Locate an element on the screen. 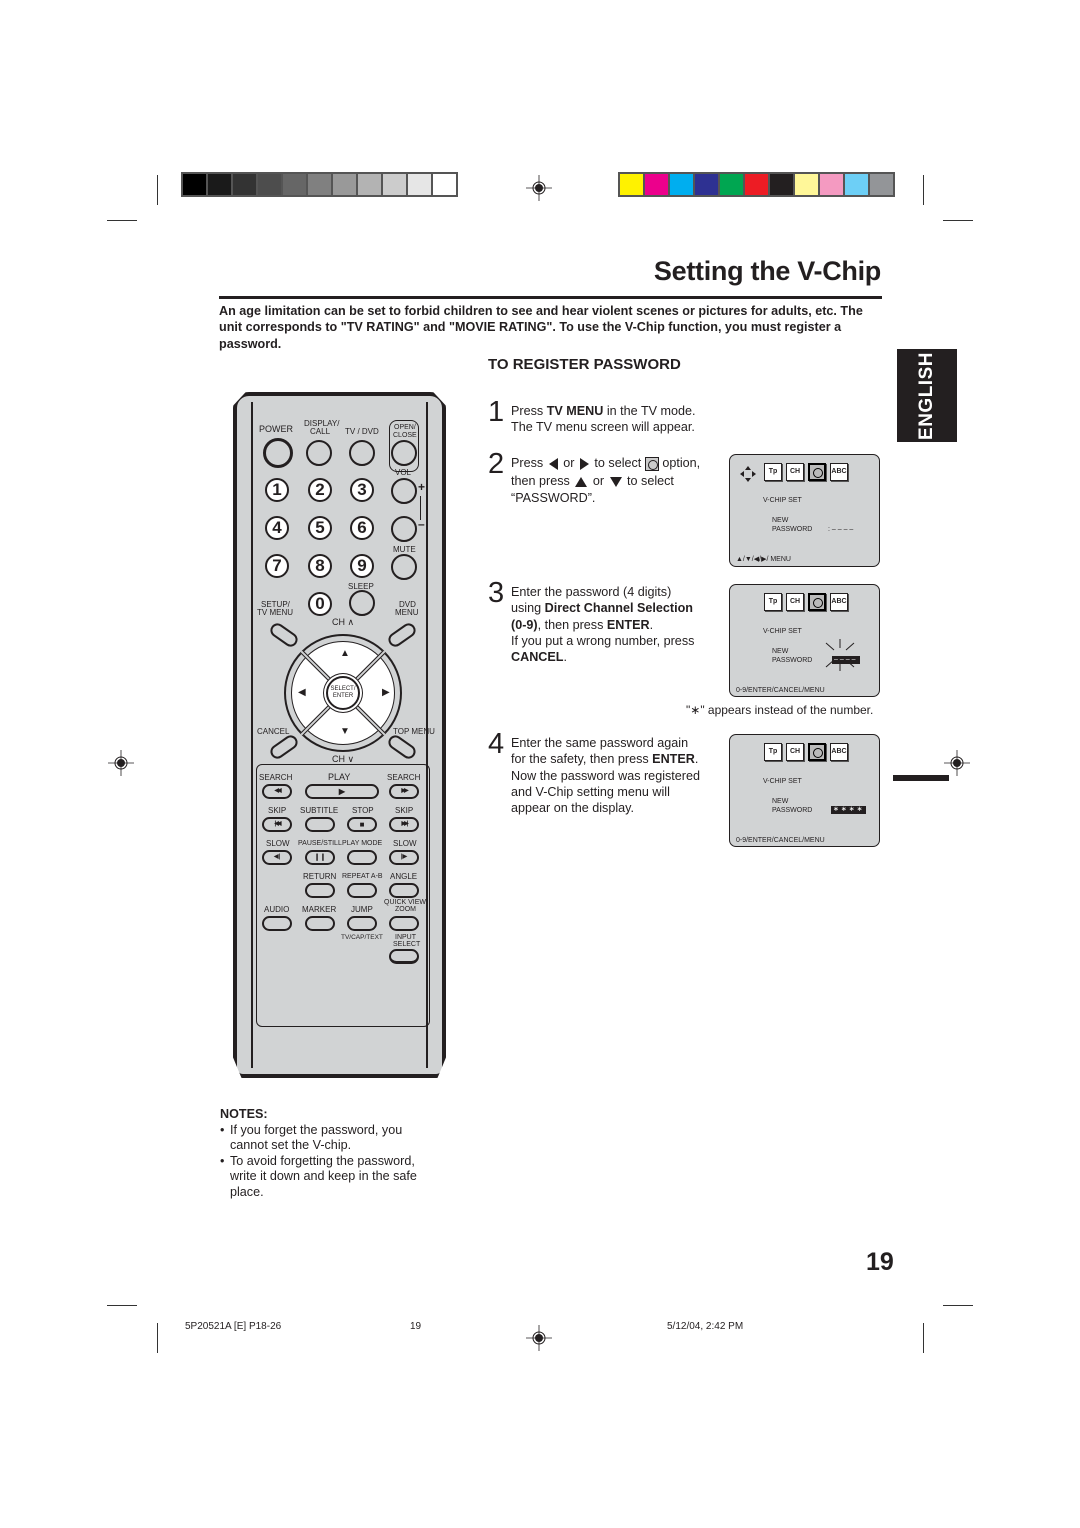 This screenshot has width=1080, height=1528. play-button: ▶ is located at coordinates (342, 791).